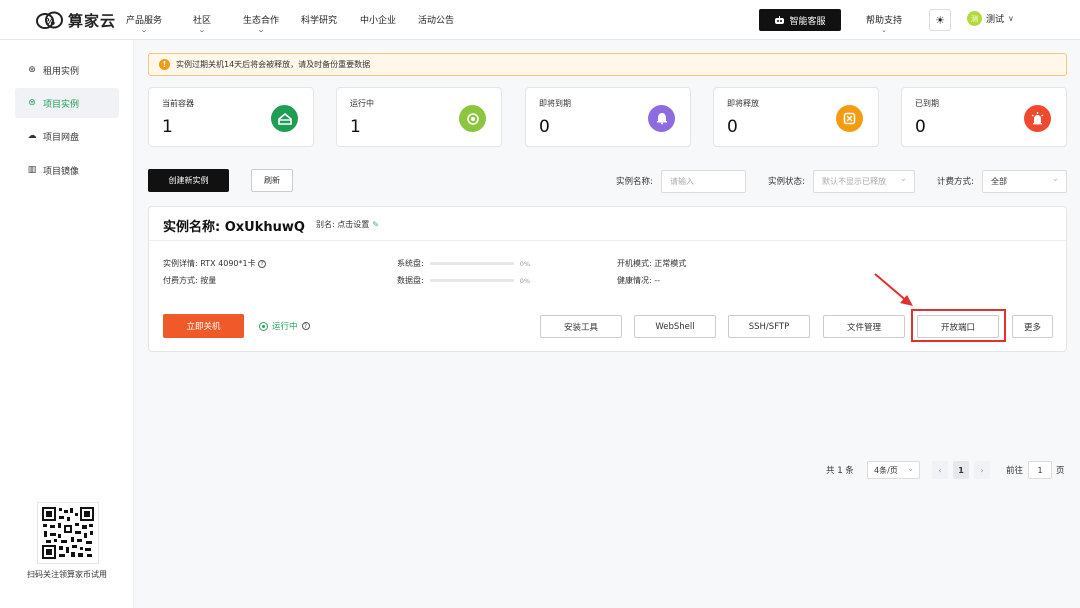 The width and height of the screenshot is (1080, 608). Describe the element at coordinates (61, 137) in the screenshot. I see `sidebar-item-label: 项目网盘` at that location.